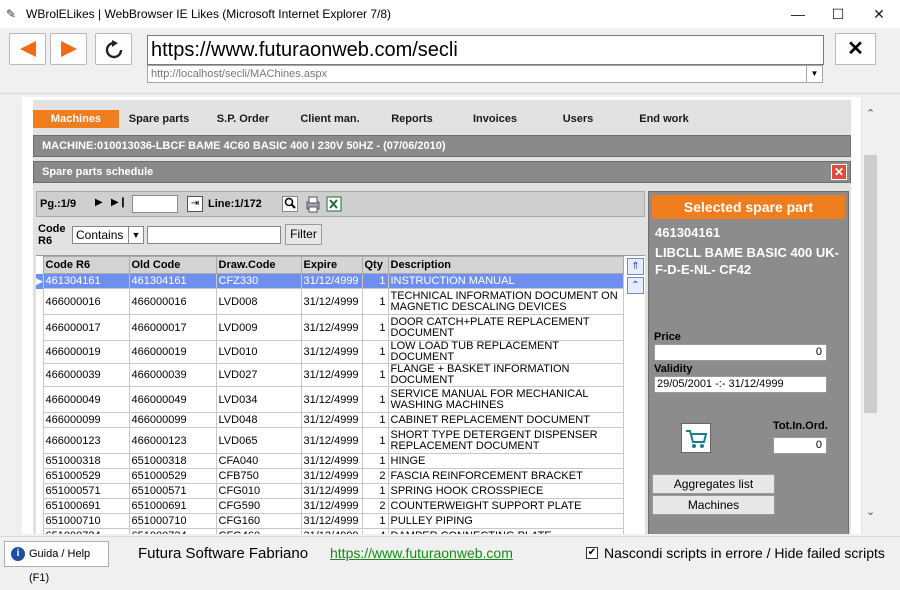 This screenshot has height=590, width=900. Describe the element at coordinates (86, 375) in the screenshot. I see `cell-code-r6: 466000039` at that location.